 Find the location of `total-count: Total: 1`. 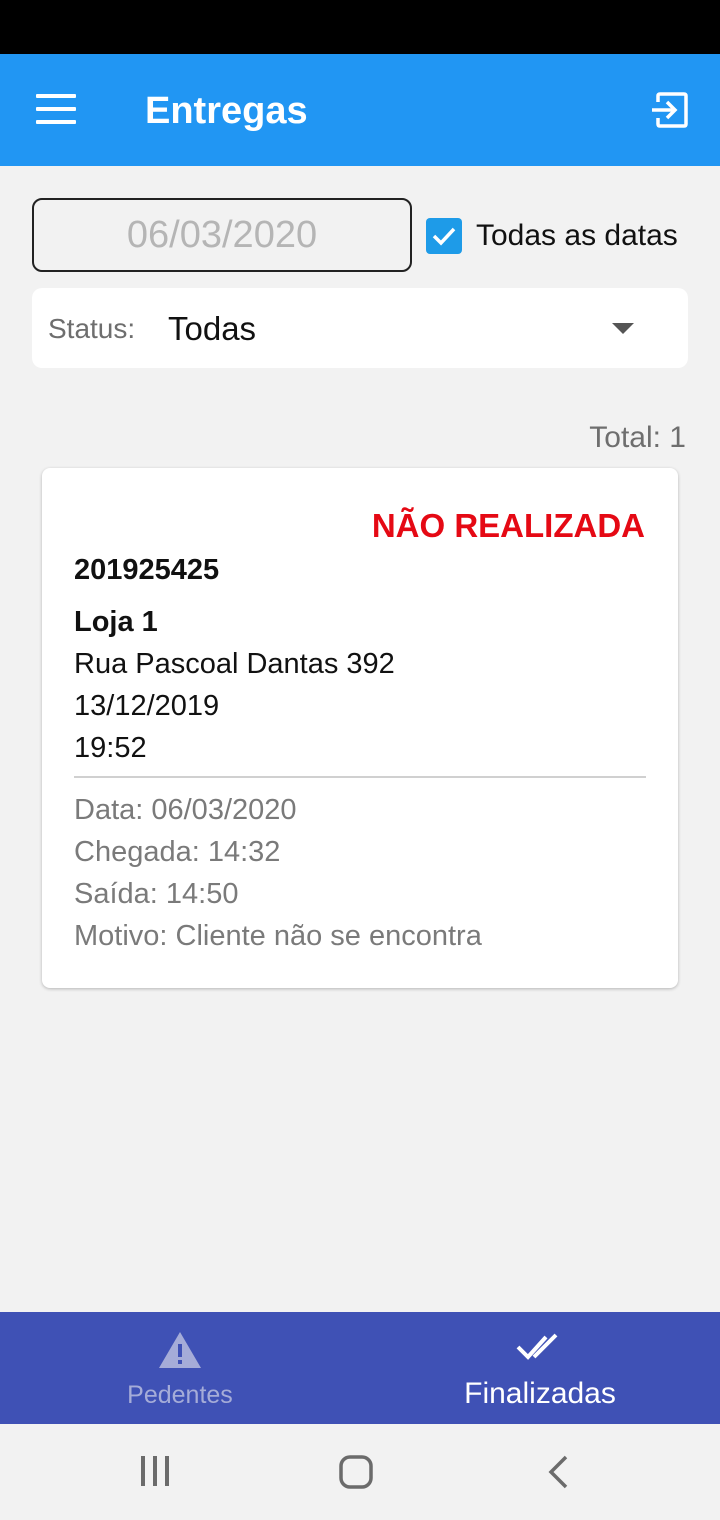

total-count: Total: 1 is located at coordinates (637, 437).